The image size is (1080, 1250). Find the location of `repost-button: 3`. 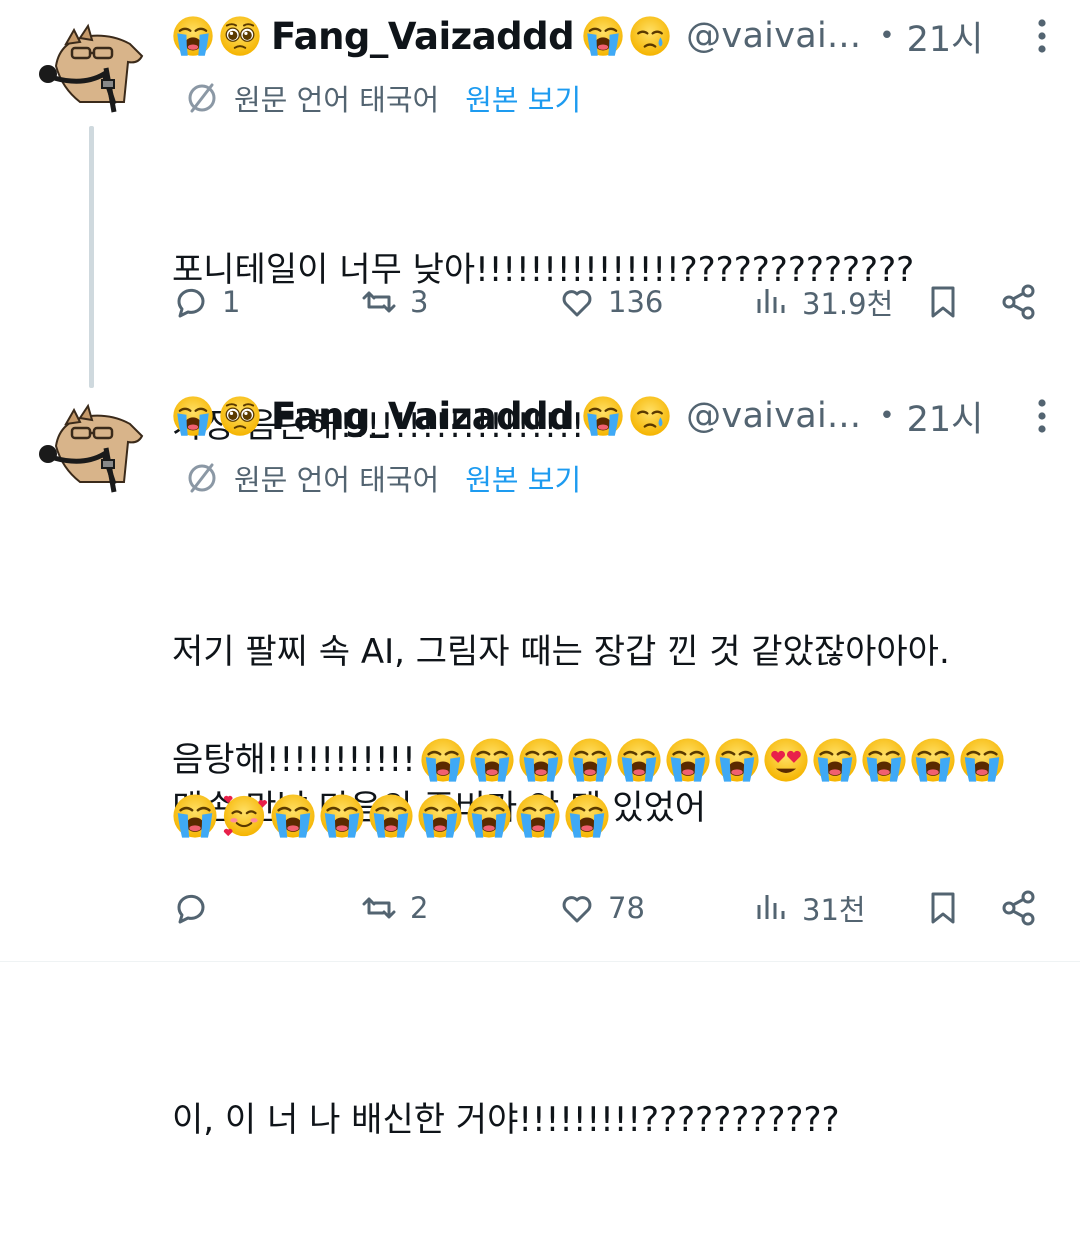

repost-button: 3 is located at coordinates (394, 302).